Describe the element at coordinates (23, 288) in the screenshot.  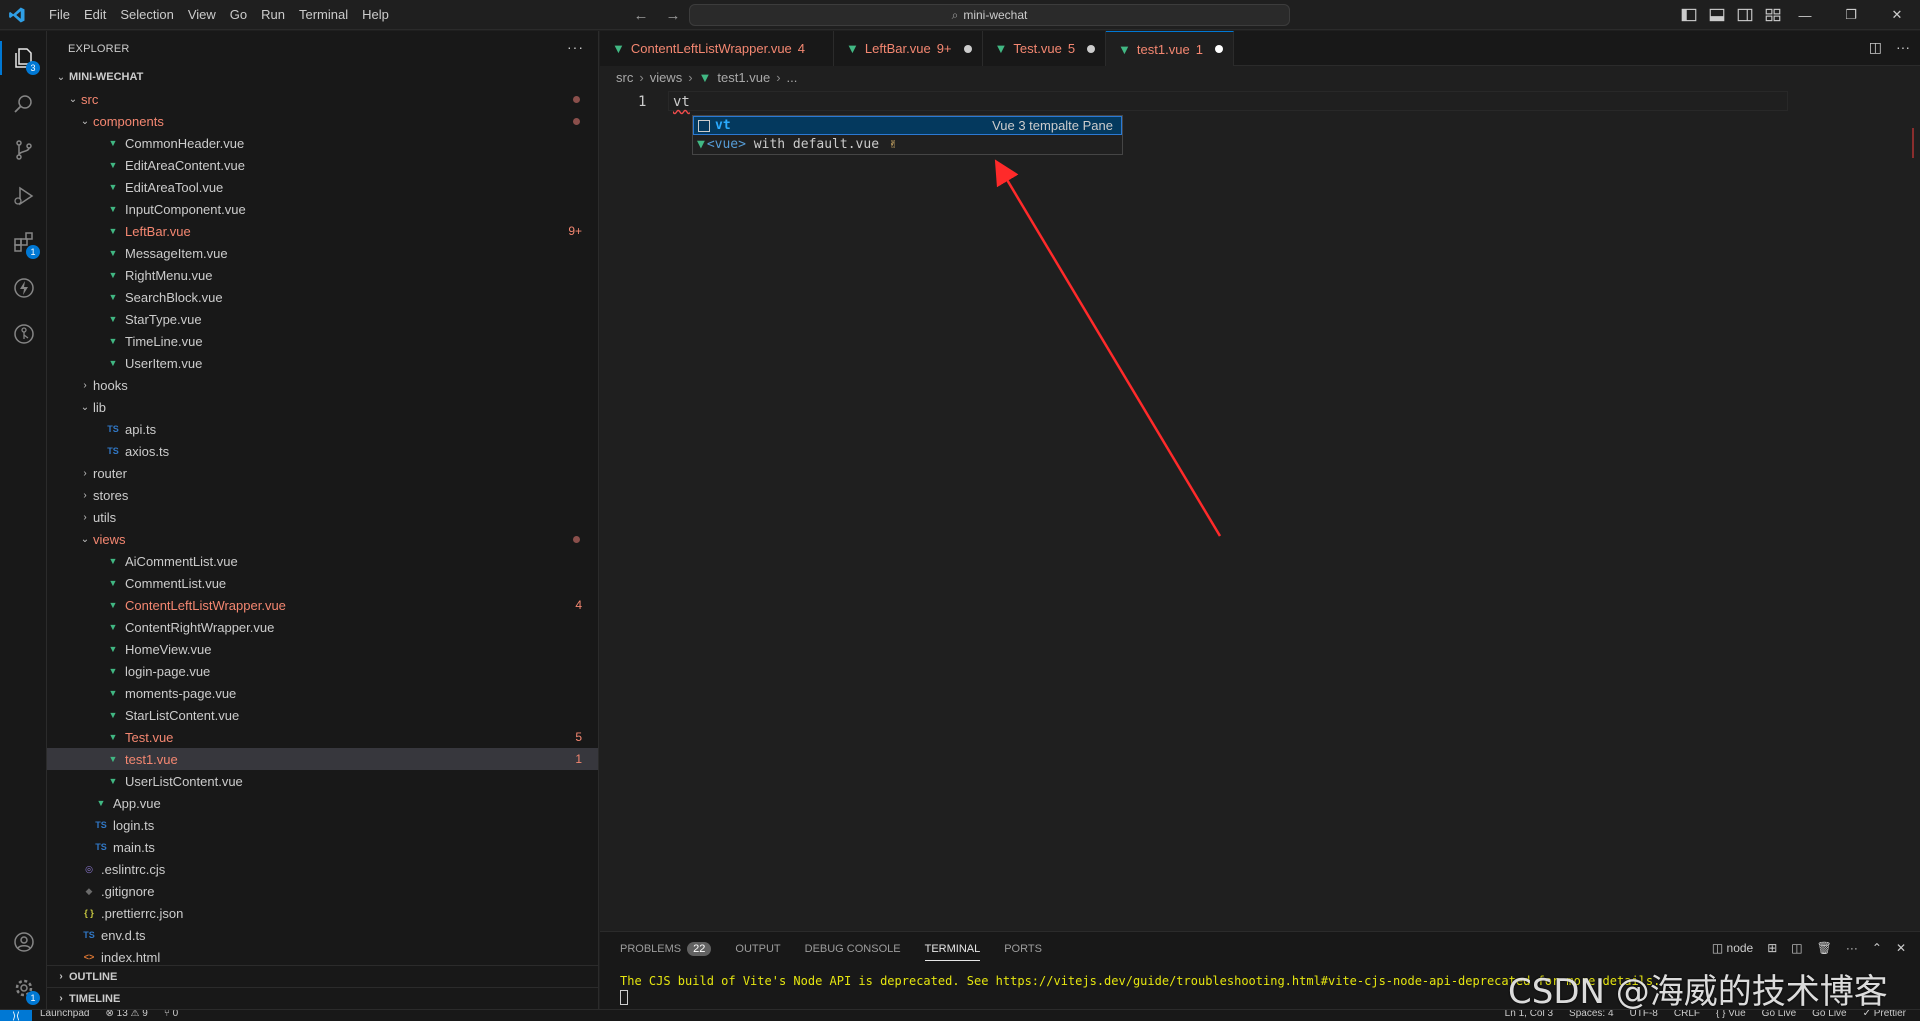
I see `lightning-icon` at that location.